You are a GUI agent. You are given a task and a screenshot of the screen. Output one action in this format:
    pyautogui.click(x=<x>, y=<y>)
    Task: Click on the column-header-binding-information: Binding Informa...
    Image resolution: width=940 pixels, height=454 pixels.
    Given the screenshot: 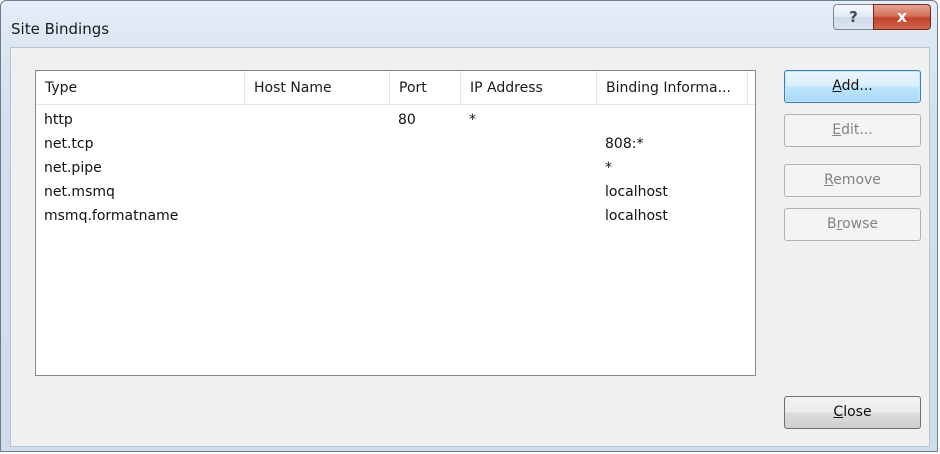 What is the action you would take?
    pyautogui.click(x=672, y=87)
    